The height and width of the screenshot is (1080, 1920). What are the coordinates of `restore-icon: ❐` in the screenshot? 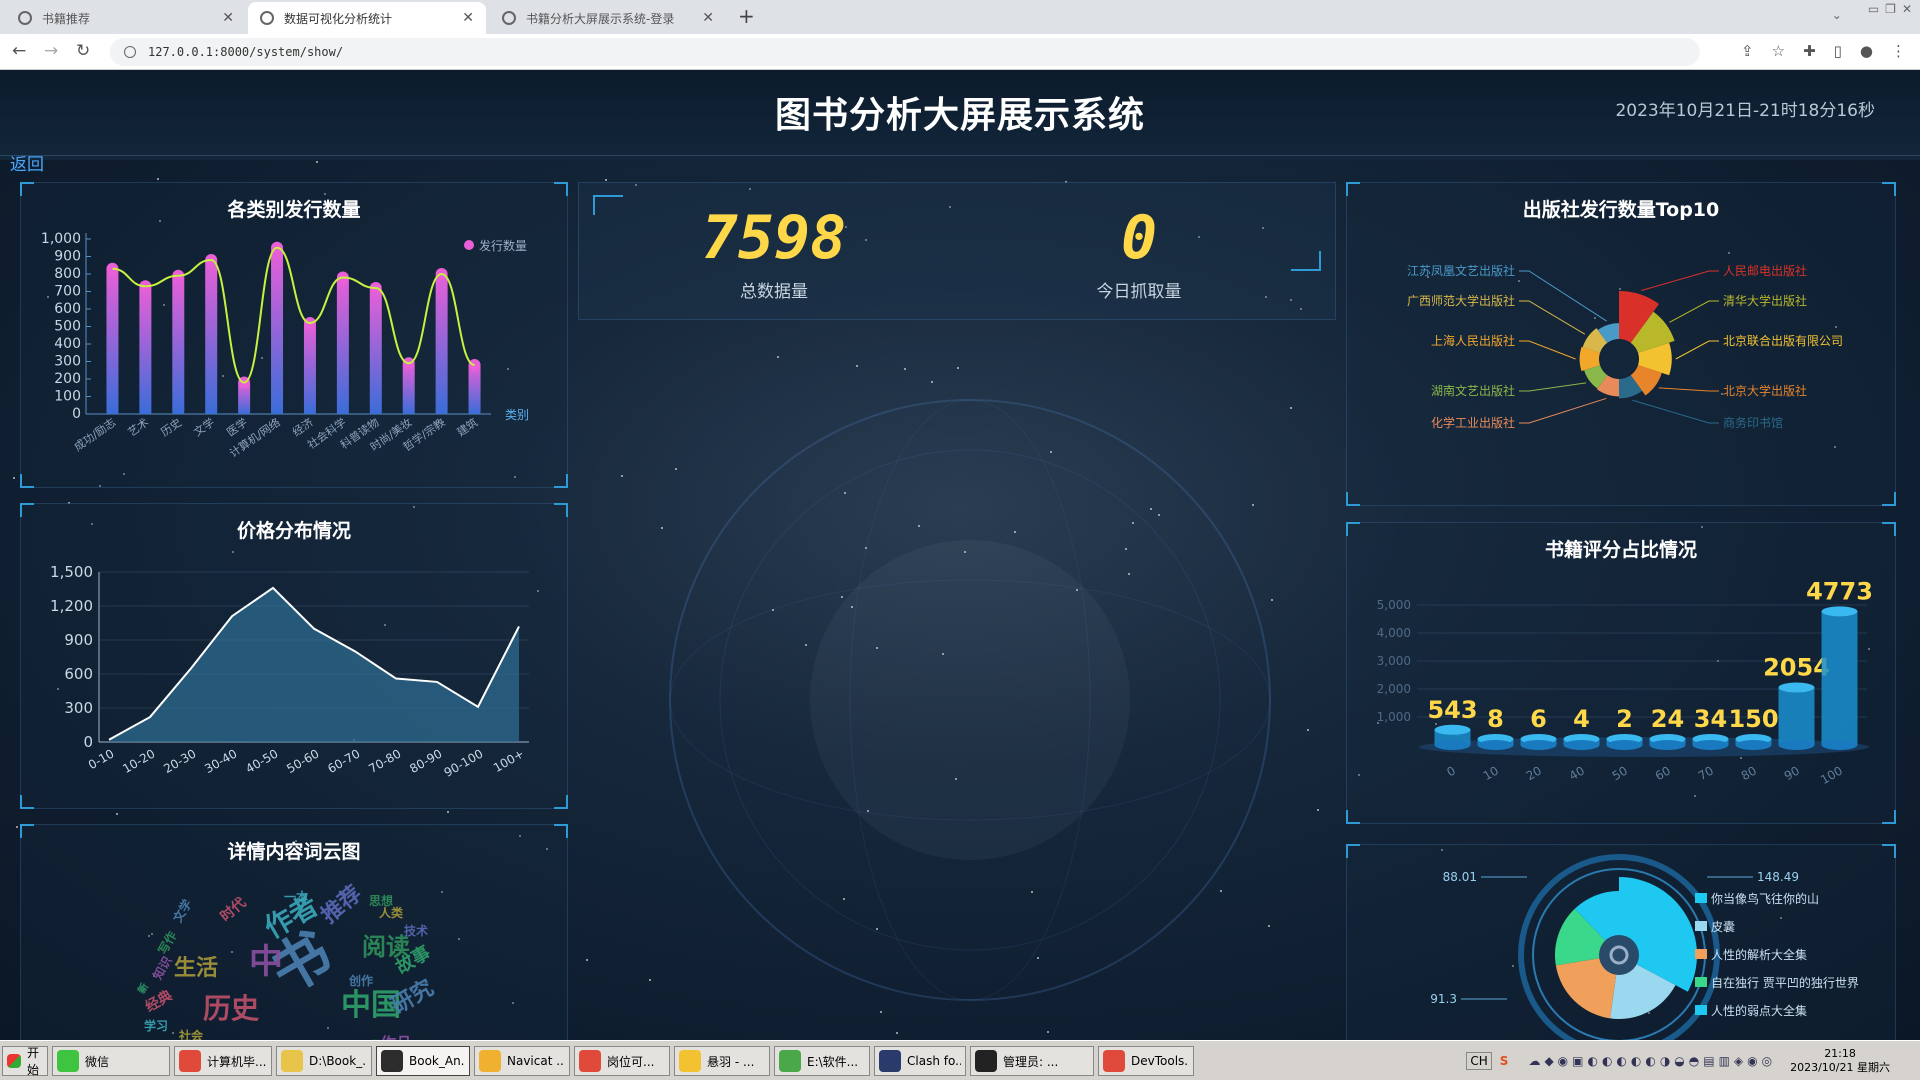 It's located at (1890, 12).